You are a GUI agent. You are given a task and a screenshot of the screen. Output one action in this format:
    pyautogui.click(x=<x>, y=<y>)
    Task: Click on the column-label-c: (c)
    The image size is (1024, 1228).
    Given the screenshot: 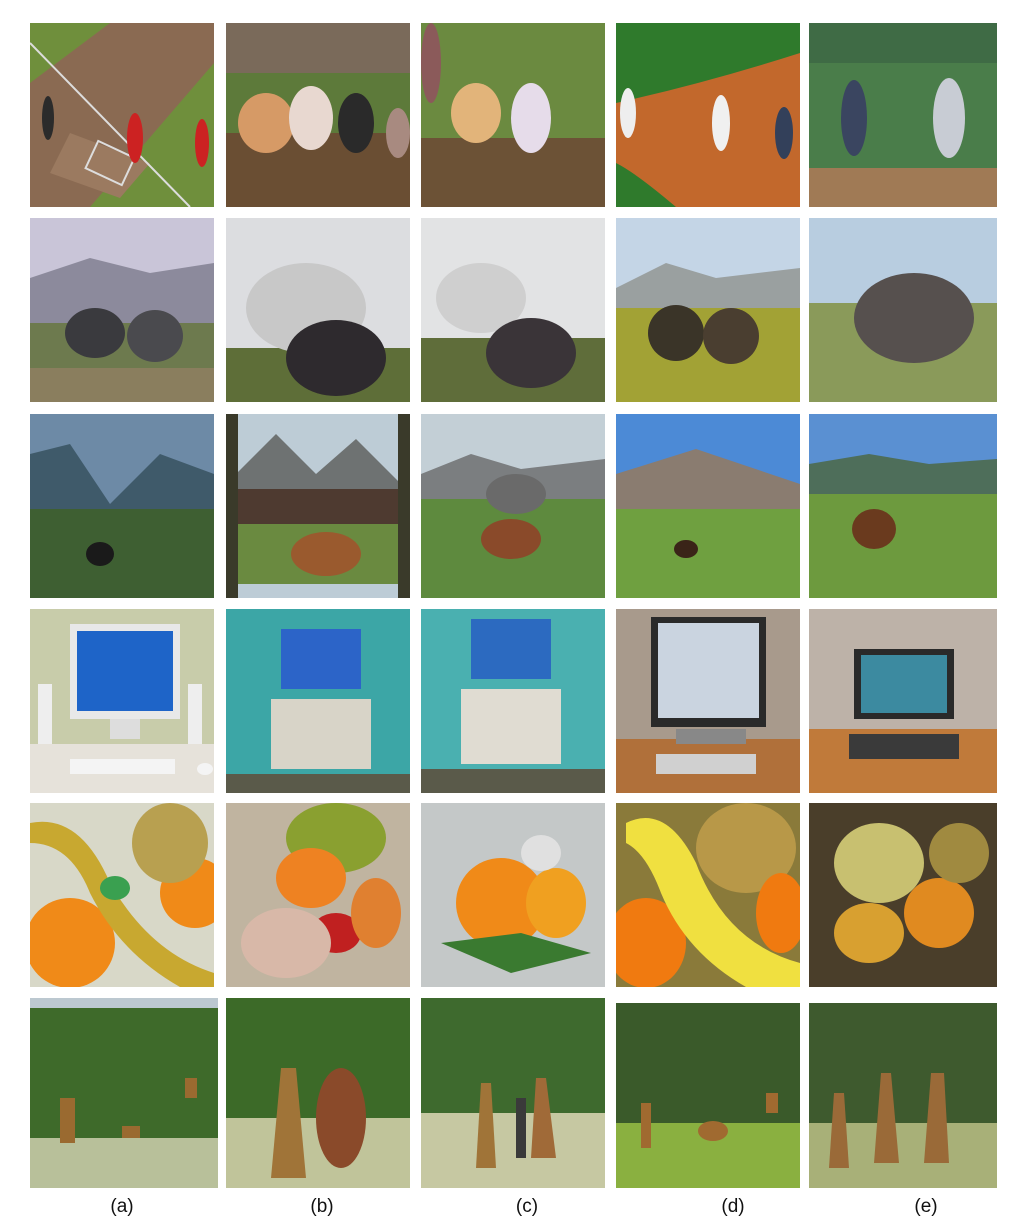 What is the action you would take?
    pyautogui.click(x=527, y=1206)
    